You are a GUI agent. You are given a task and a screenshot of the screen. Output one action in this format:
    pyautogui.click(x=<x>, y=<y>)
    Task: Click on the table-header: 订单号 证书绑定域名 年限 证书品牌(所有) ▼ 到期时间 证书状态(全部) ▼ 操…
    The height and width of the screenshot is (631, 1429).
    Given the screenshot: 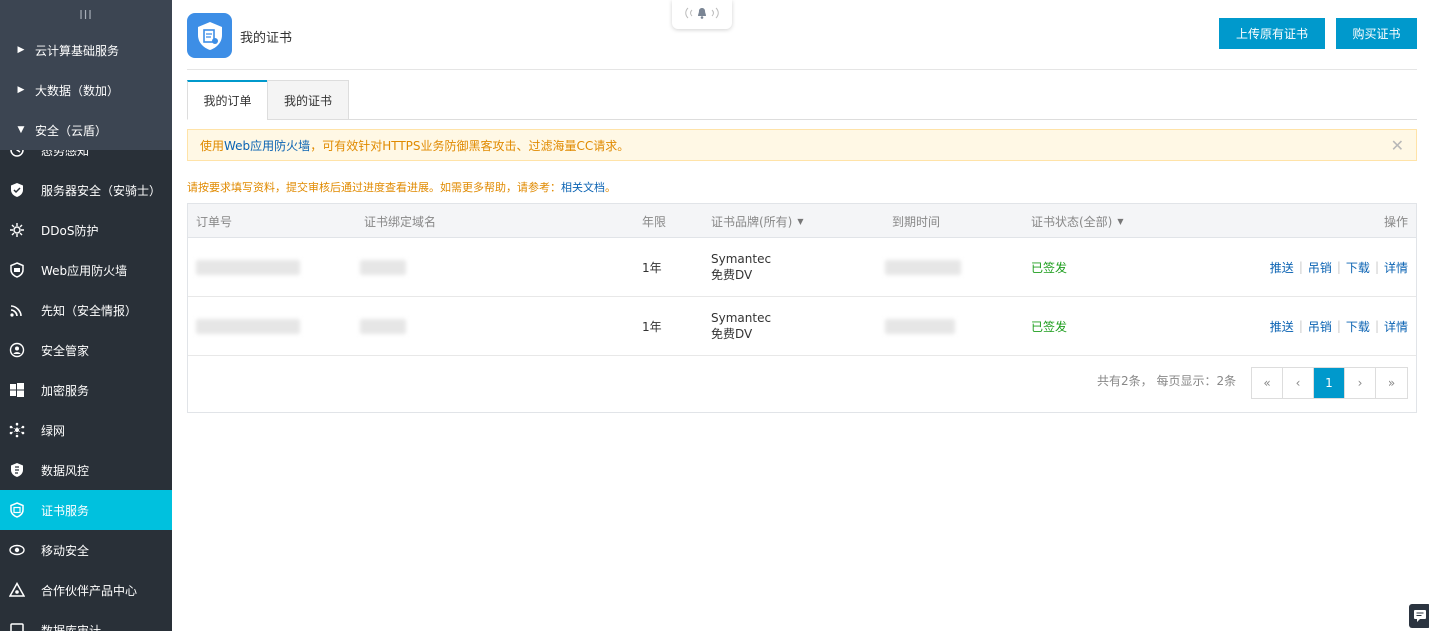 What is the action you would take?
    pyautogui.click(x=802, y=221)
    